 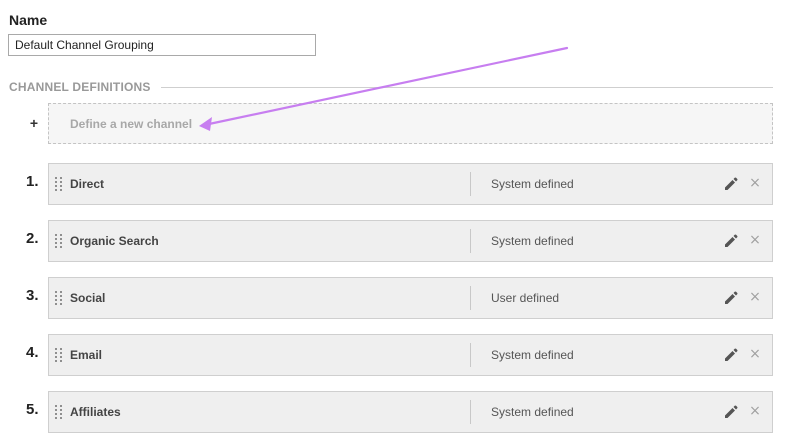 I want to click on channel-name: Social, so click(x=88, y=298).